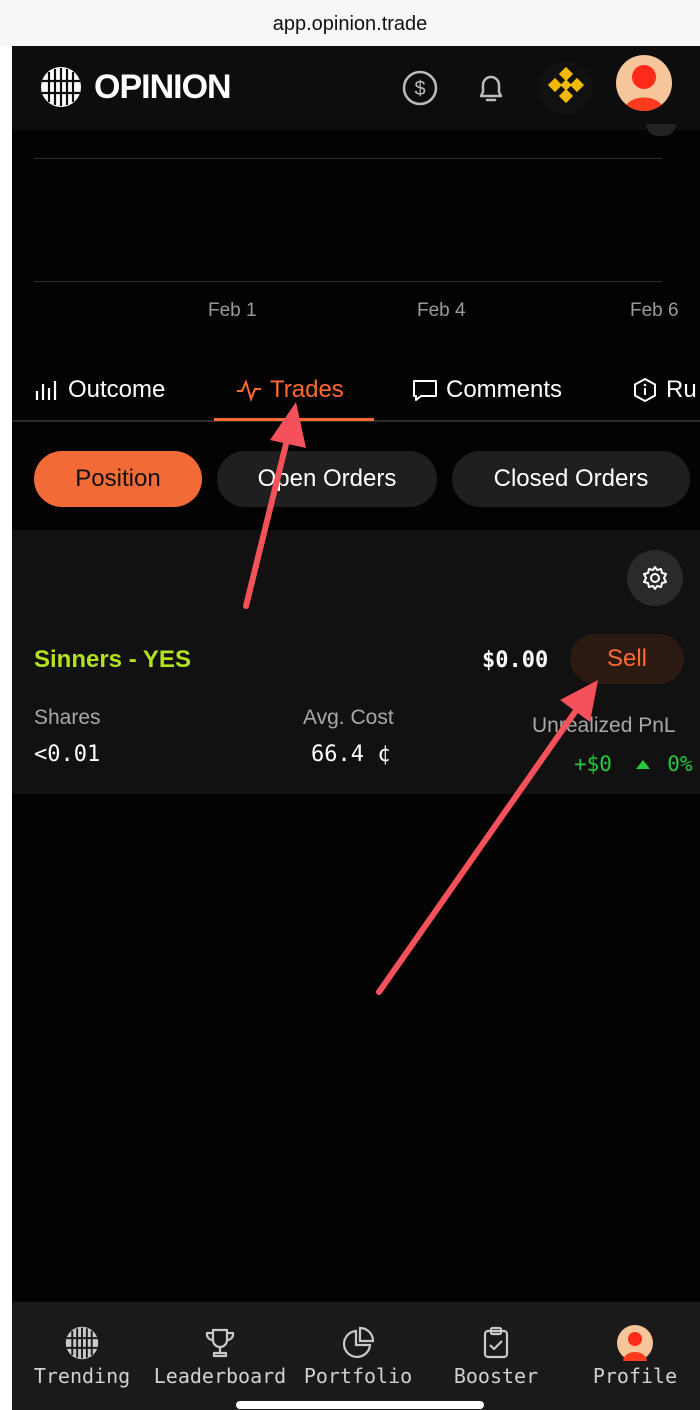 The height and width of the screenshot is (1410, 700). What do you see at coordinates (425, 390) in the screenshot?
I see `comment-icon` at bounding box center [425, 390].